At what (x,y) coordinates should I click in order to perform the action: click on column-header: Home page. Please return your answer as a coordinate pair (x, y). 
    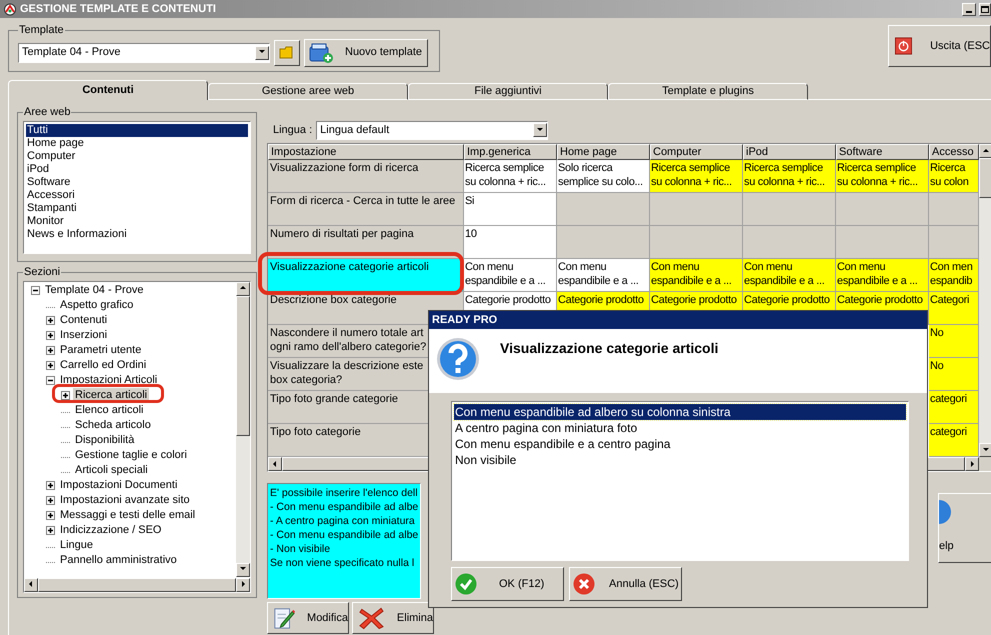
    Looking at the image, I should click on (603, 152).